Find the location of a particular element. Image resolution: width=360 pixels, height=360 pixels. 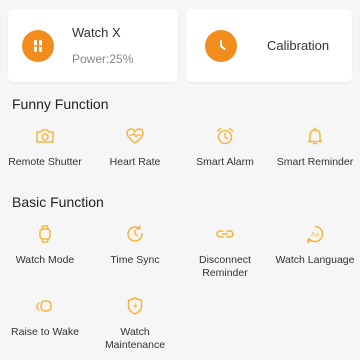

watch-mode-label: Watch Mode is located at coordinates (45, 260).